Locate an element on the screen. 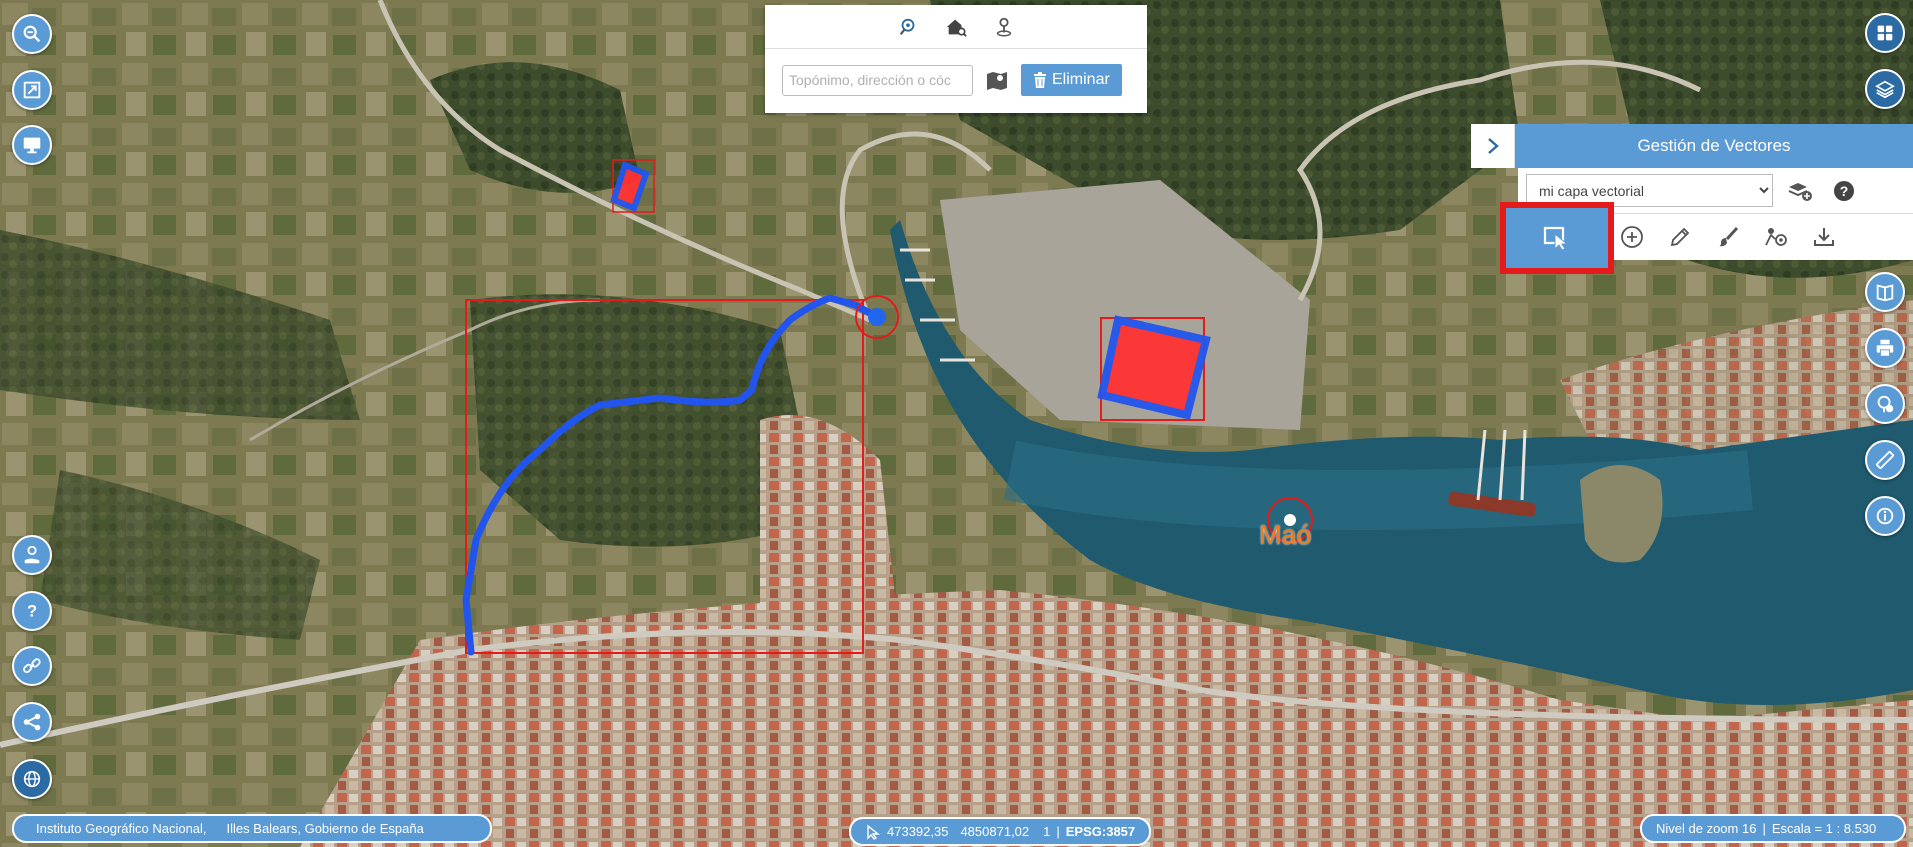 The height and width of the screenshot is (847, 1913). grid-icon is located at coordinates (1885, 33).